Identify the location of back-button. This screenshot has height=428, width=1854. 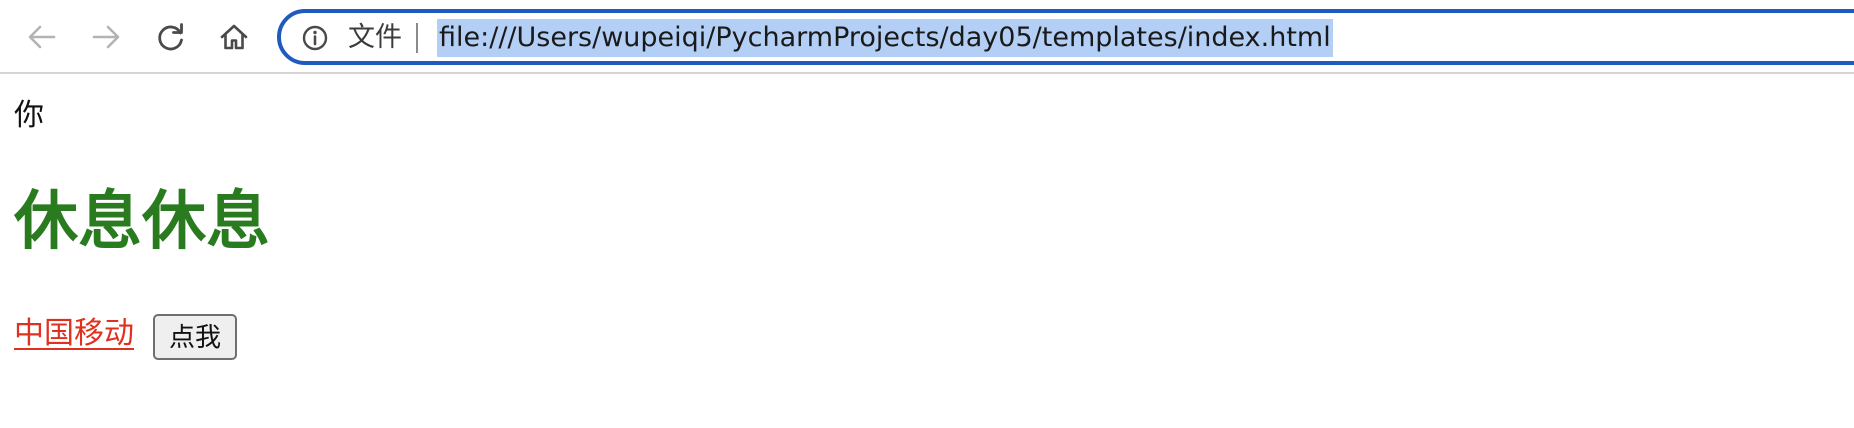
(42, 37).